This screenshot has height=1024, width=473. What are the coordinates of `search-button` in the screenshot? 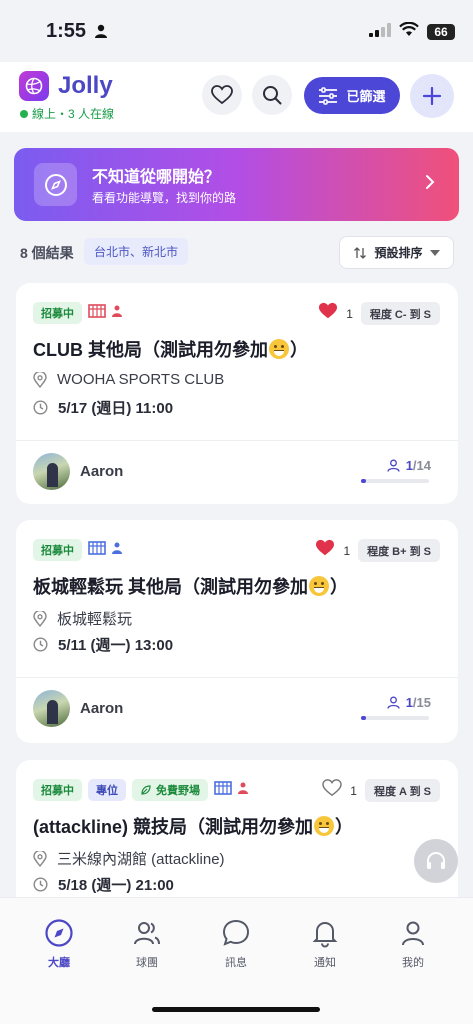 It's located at (272, 95).